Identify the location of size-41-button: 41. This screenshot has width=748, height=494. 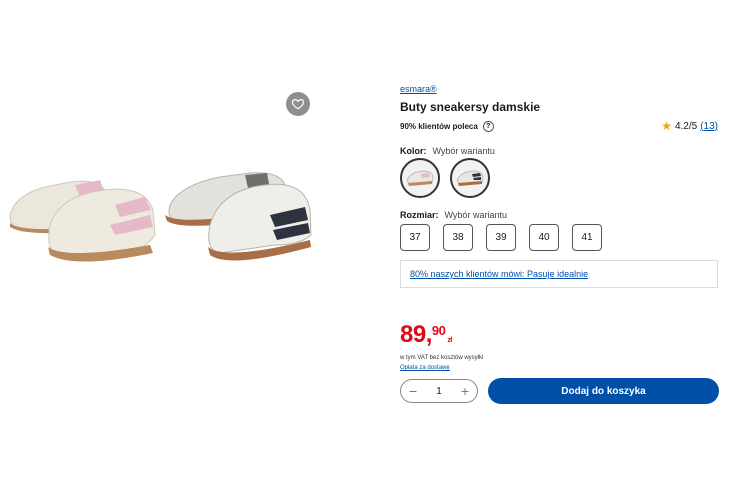
(587, 237).